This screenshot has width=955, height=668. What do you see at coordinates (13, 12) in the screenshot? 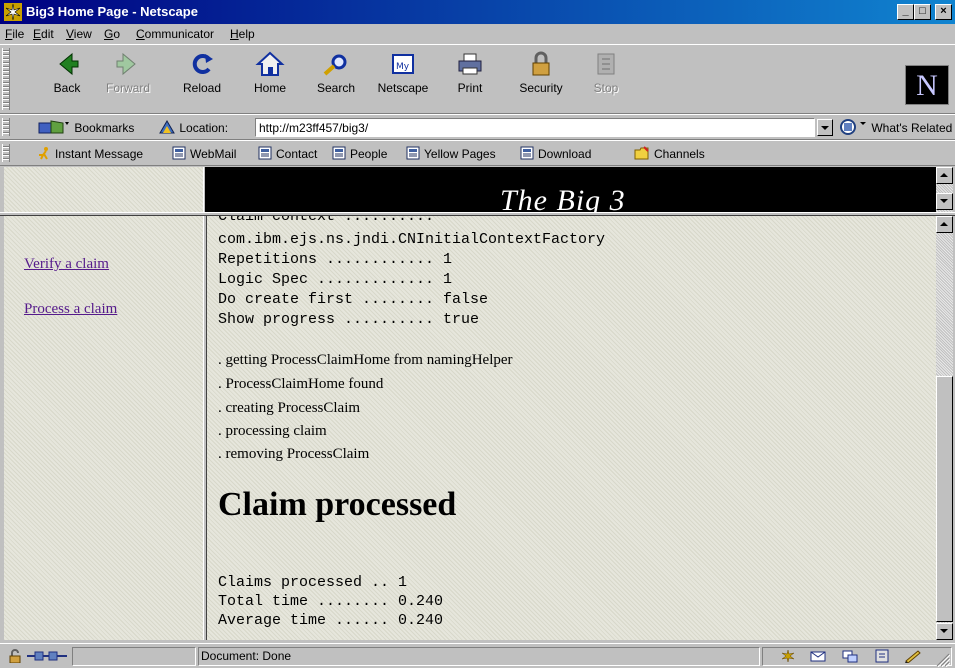
I see `netscape-app-icon` at bounding box center [13, 12].